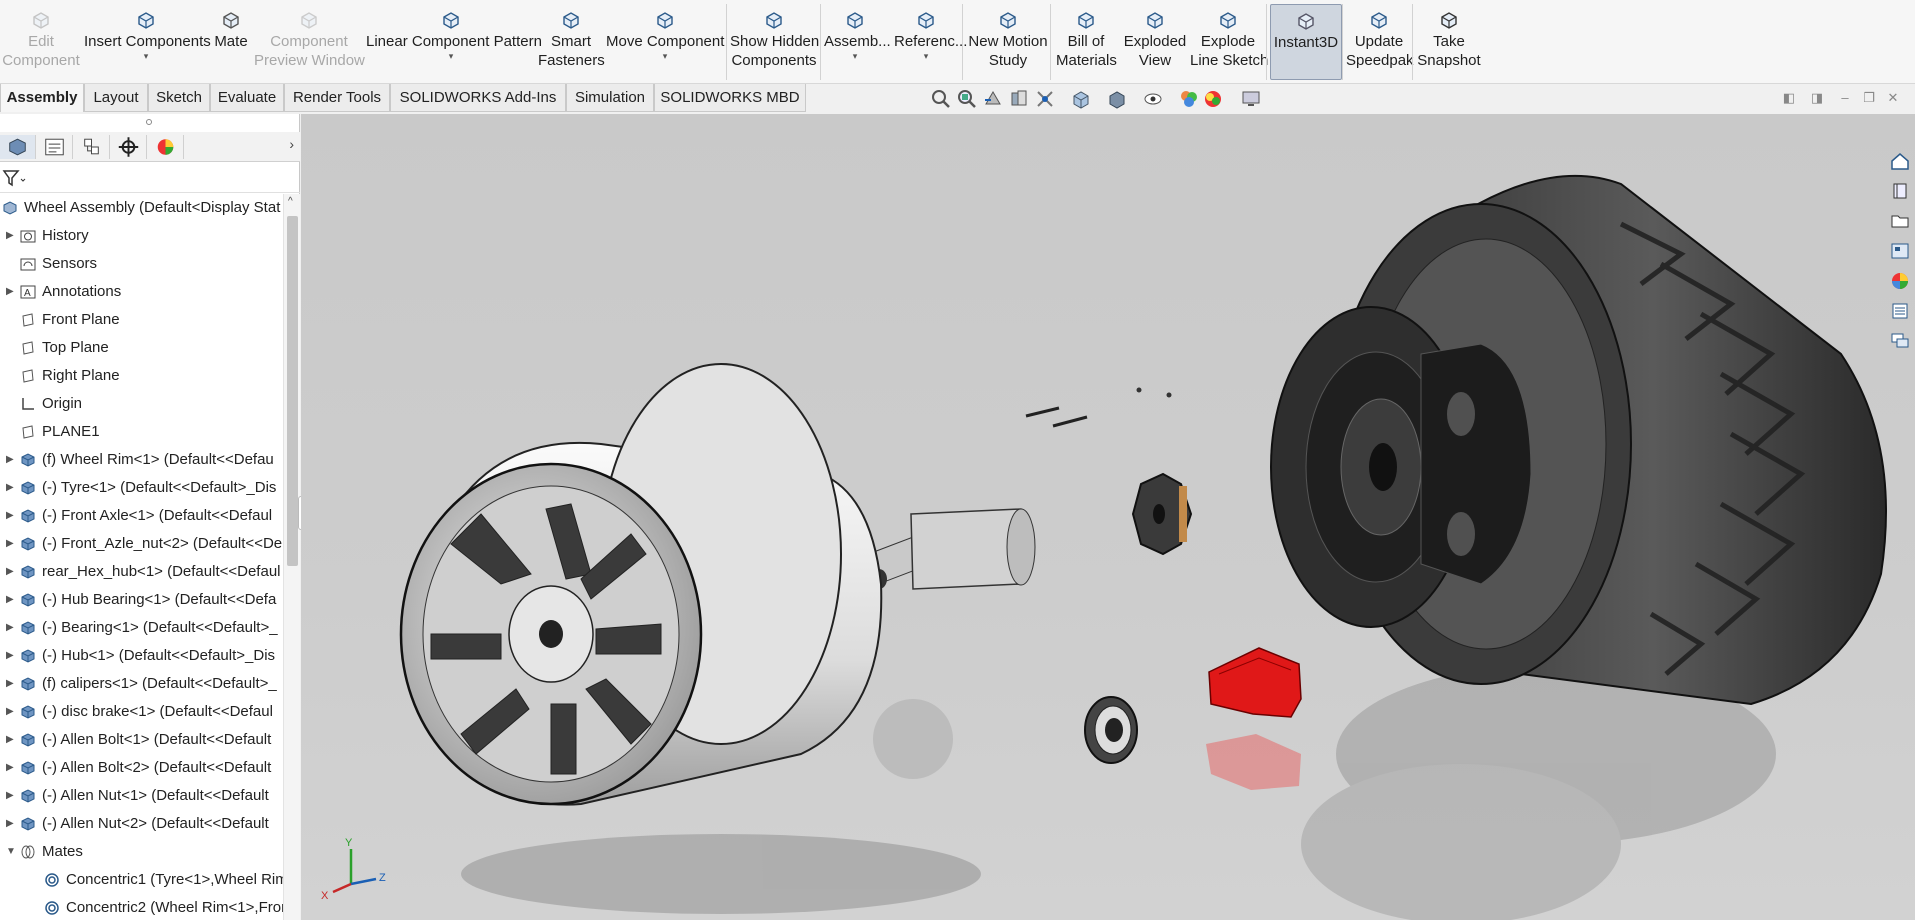  I want to click on tree-item: ▶ (-) Allen Nut<2> (Default<<Default, so click(141, 824).